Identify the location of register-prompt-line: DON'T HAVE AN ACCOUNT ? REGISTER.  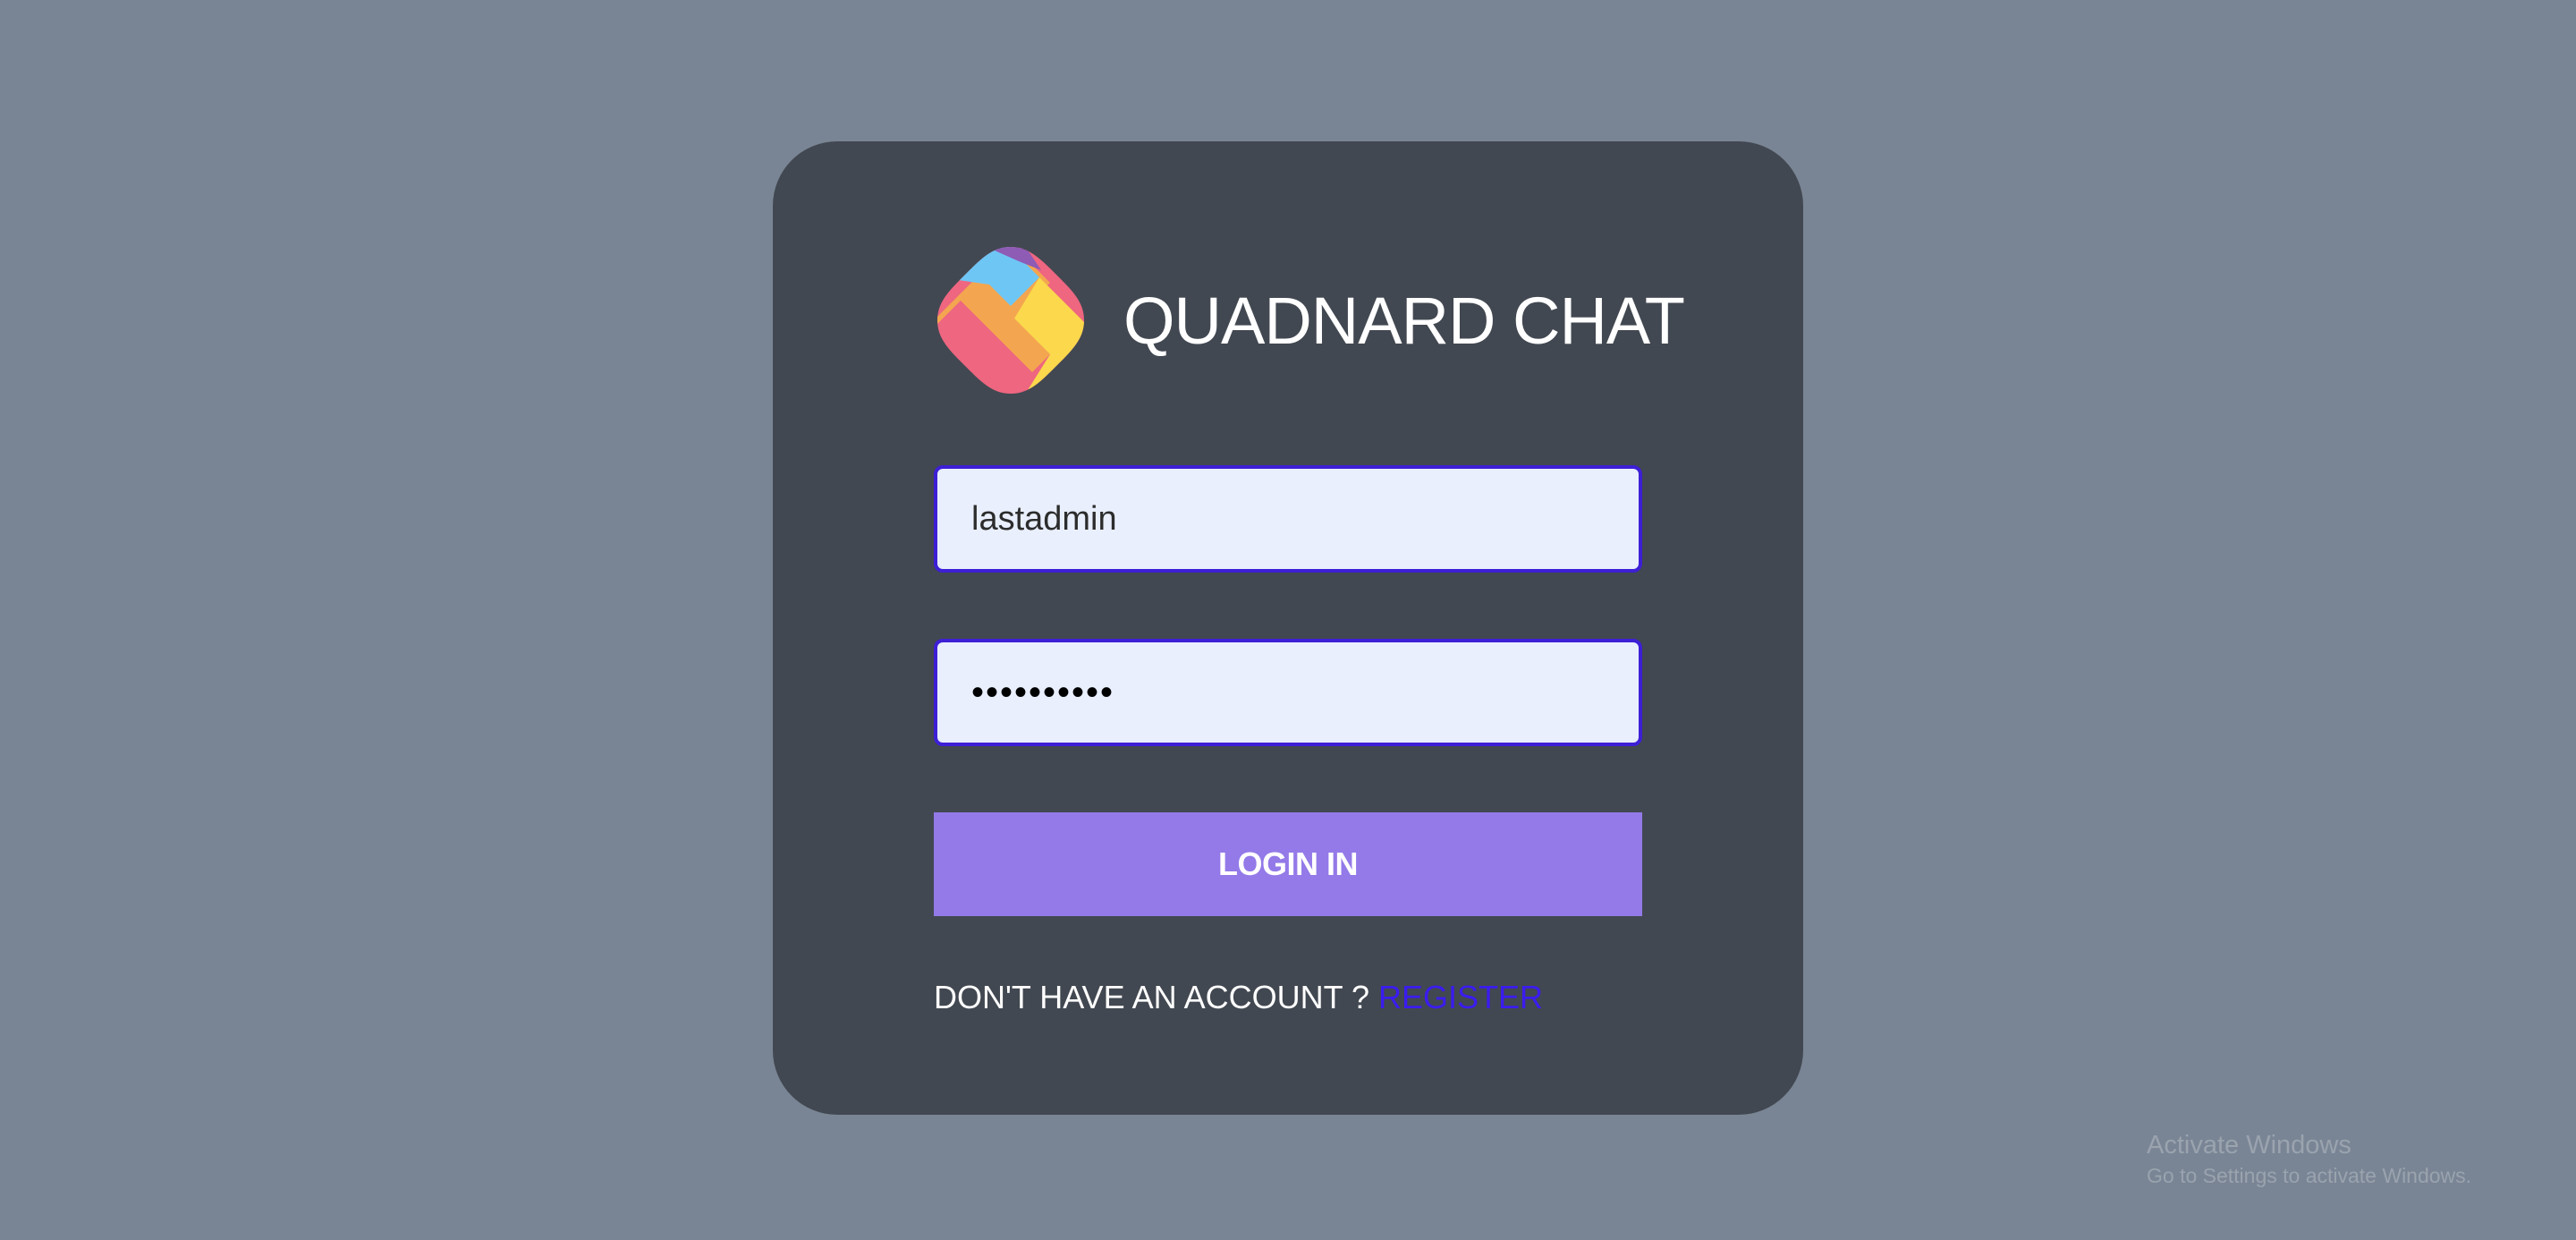
(1238, 997).